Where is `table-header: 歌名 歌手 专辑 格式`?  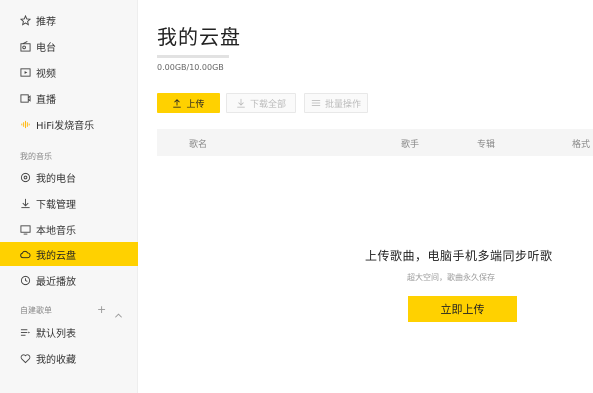 table-header: 歌名 歌手 专辑 格式 is located at coordinates (375, 142).